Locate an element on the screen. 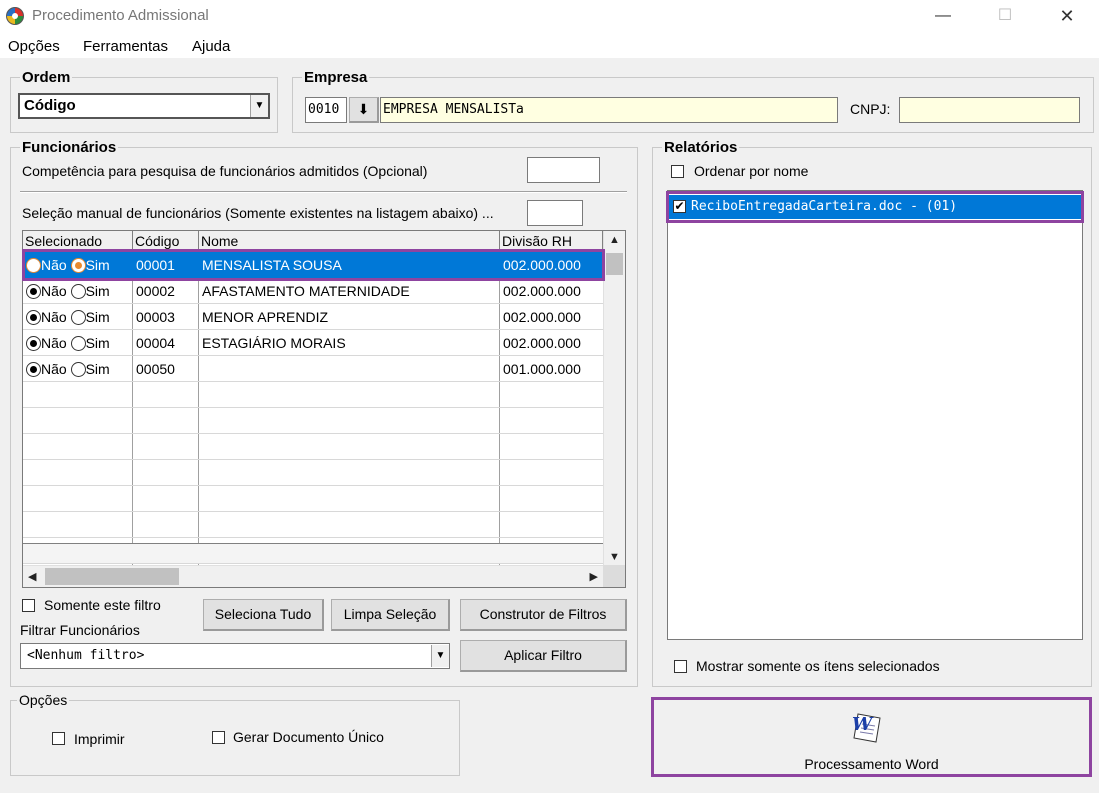 The height and width of the screenshot is (793, 1099). table-row: Não Sim 00050 001.000.000 is located at coordinates (313, 369).